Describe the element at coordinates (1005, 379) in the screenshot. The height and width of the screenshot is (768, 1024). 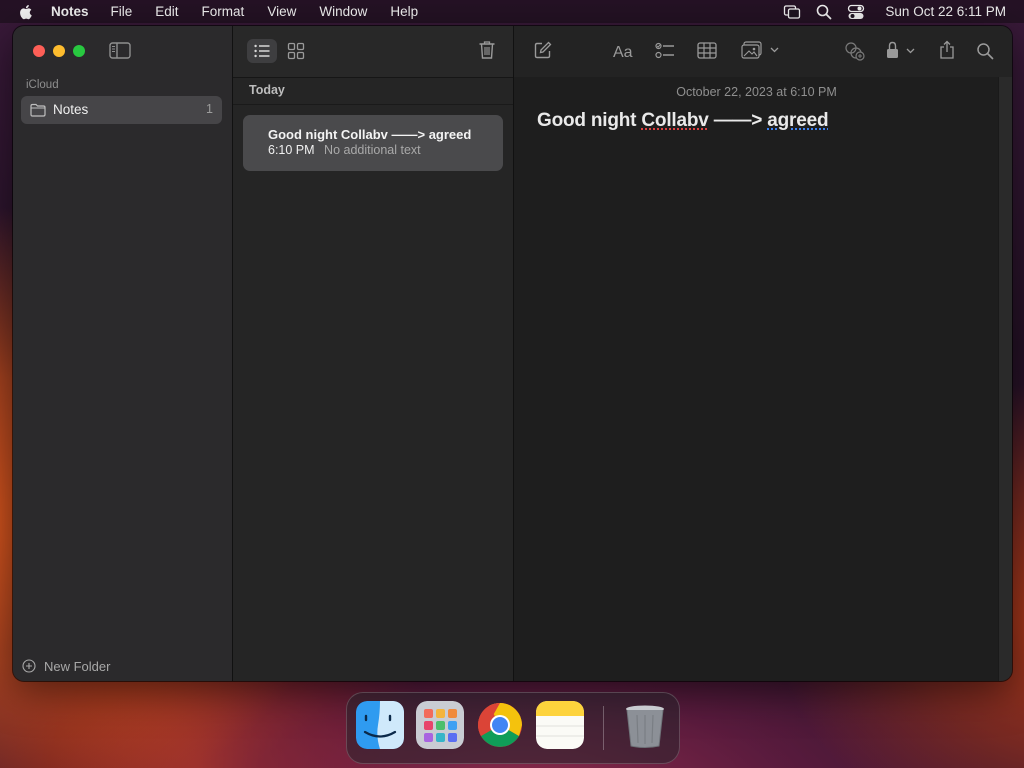
I see `editor-scrollbar` at that location.